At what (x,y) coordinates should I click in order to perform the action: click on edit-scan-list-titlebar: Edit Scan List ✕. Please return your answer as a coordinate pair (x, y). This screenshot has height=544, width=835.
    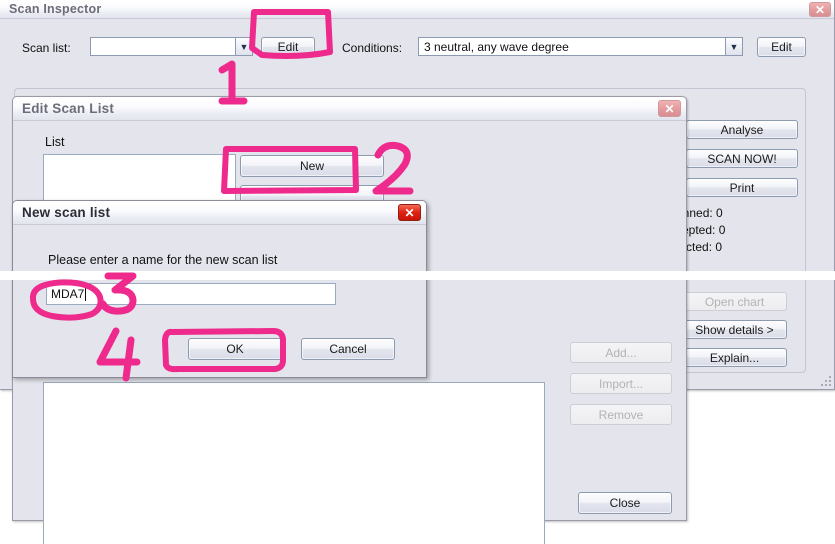
    Looking at the image, I should click on (349, 109).